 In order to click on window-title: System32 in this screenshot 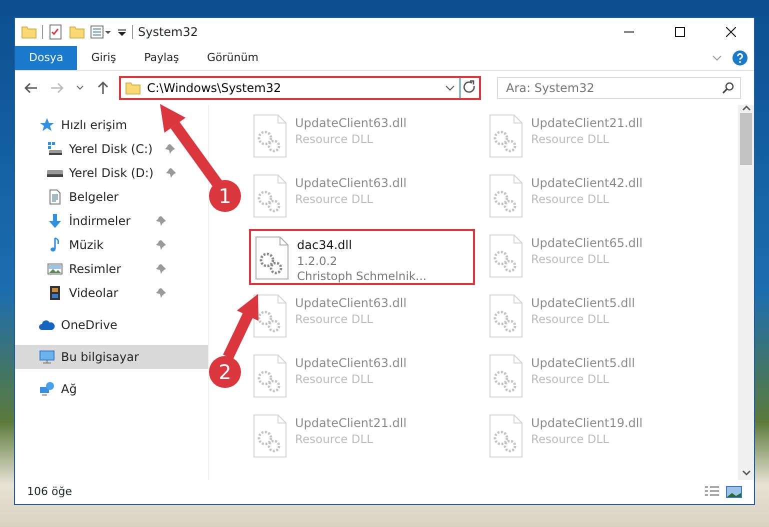, I will do `click(168, 32)`.